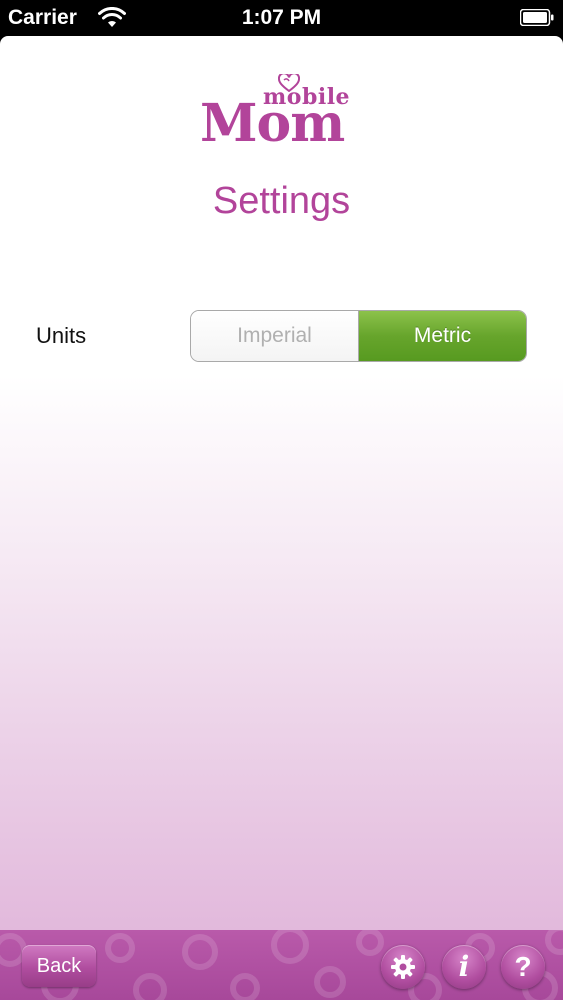 This screenshot has width=563, height=1000. I want to click on info-icon: i, so click(464, 966).